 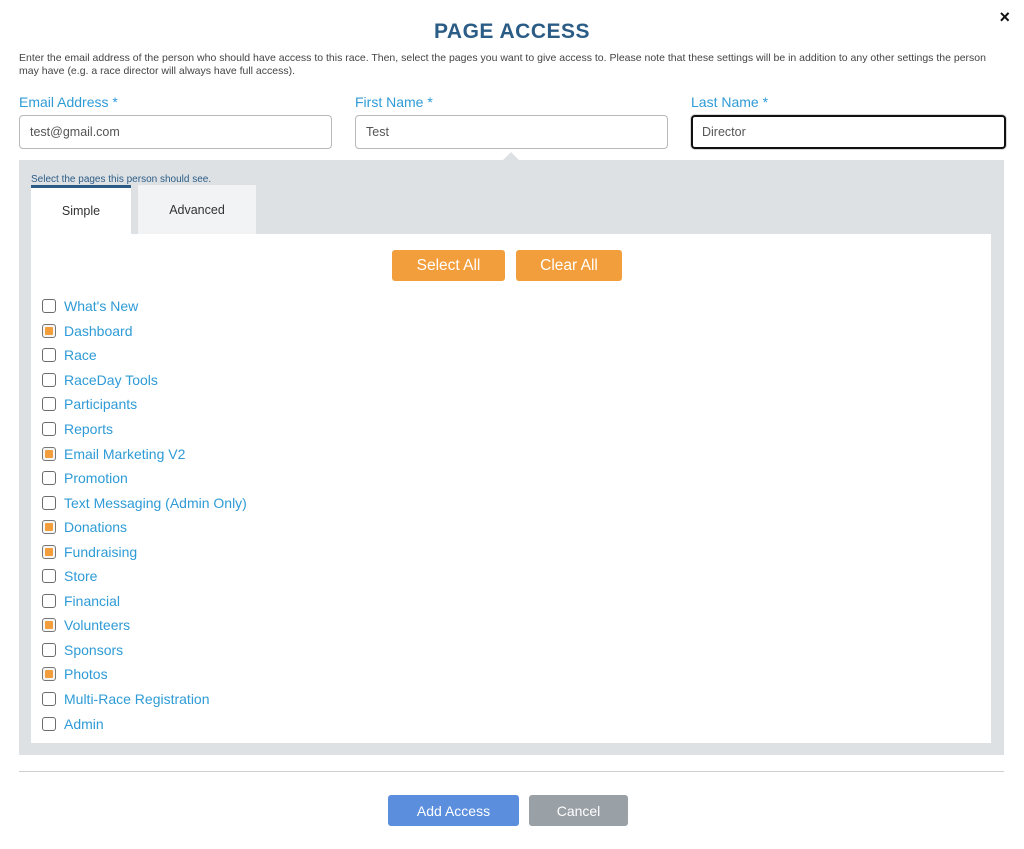 I want to click on tab-simple: Simple, so click(x=81, y=209).